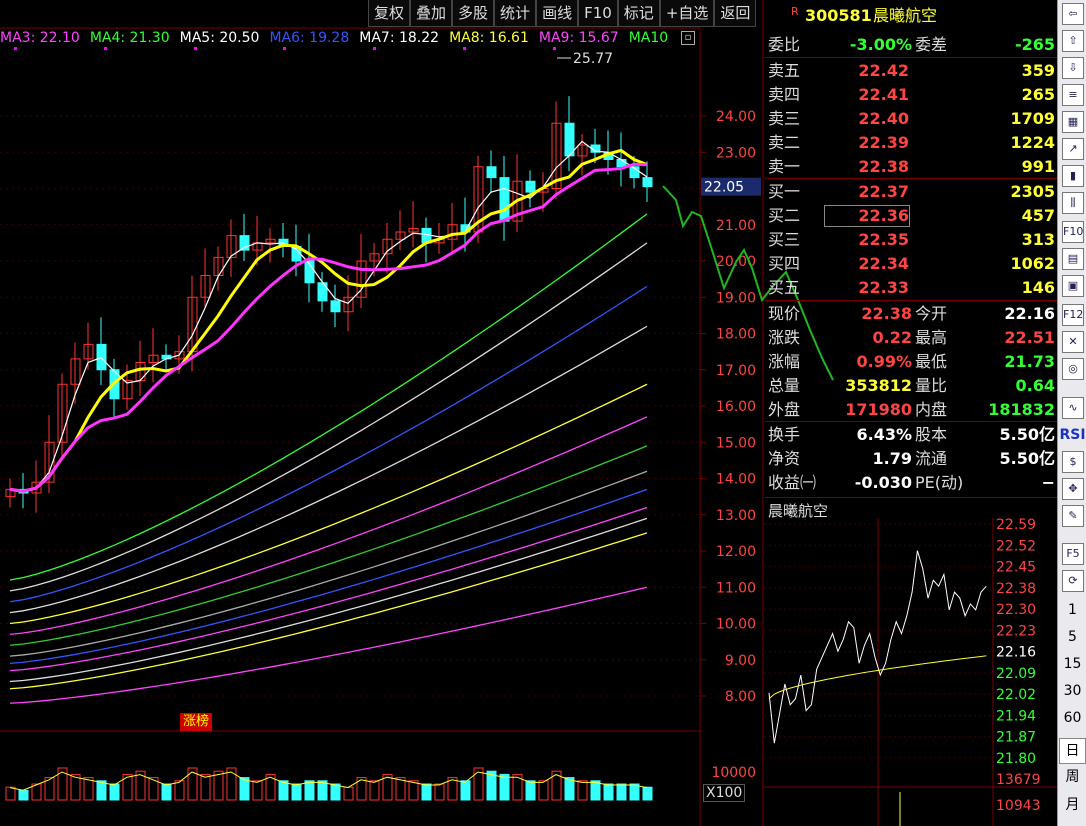 The width and height of the screenshot is (1086, 826). What do you see at coordinates (1032, 118) in the screenshot?
I see `level-volume: 1709` at bounding box center [1032, 118].